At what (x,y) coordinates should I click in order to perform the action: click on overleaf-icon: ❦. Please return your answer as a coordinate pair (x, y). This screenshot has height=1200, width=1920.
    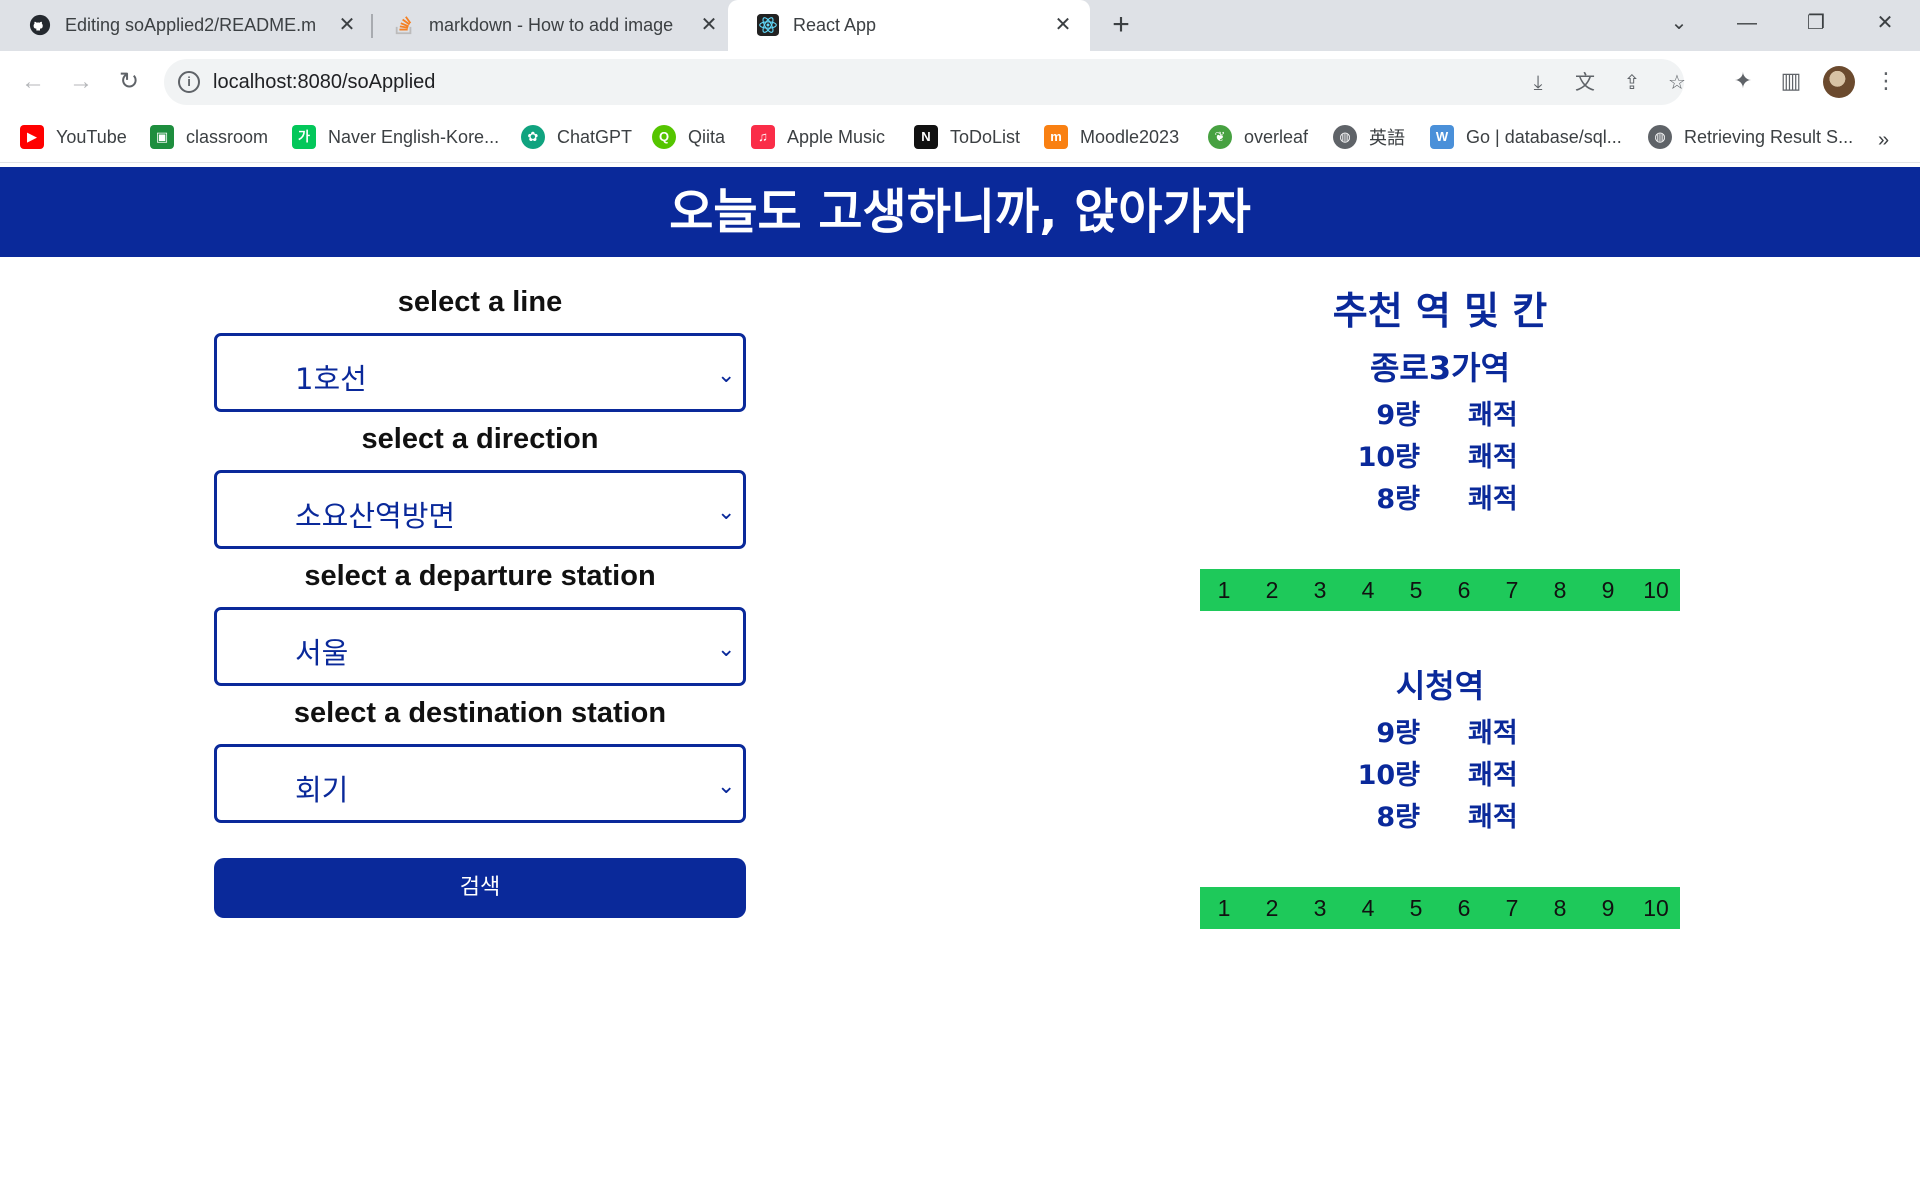
    Looking at the image, I should click on (1220, 137).